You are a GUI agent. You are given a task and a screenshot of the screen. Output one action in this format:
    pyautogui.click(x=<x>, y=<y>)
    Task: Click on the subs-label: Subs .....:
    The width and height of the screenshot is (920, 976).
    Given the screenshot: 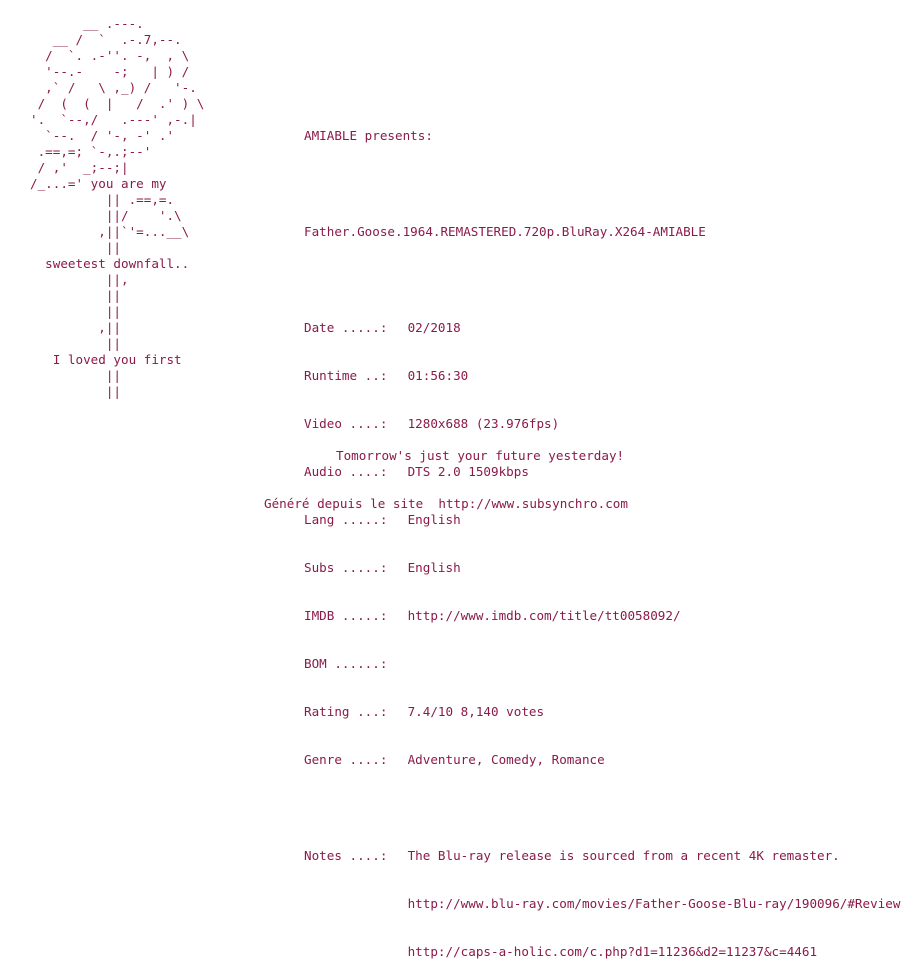 What is the action you would take?
    pyautogui.click(x=346, y=567)
    